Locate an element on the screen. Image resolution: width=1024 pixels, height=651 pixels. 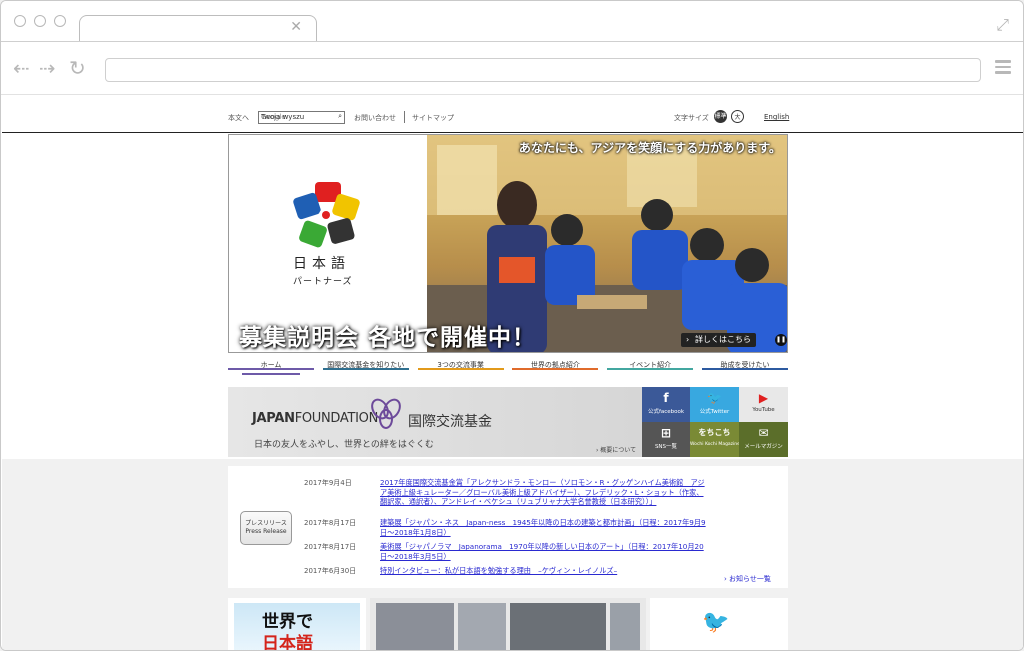
photo-tile is located at coordinates (508, 624).